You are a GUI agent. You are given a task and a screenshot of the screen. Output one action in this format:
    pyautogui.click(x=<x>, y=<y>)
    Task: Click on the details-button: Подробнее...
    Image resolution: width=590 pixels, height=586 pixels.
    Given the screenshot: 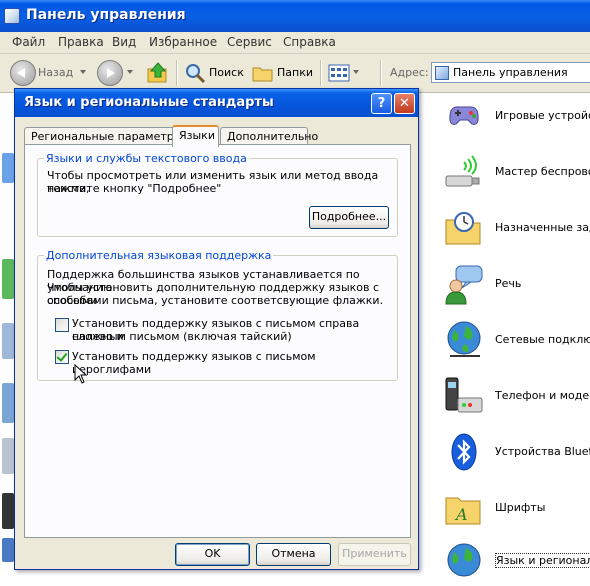 What is the action you would take?
    pyautogui.click(x=349, y=217)
    